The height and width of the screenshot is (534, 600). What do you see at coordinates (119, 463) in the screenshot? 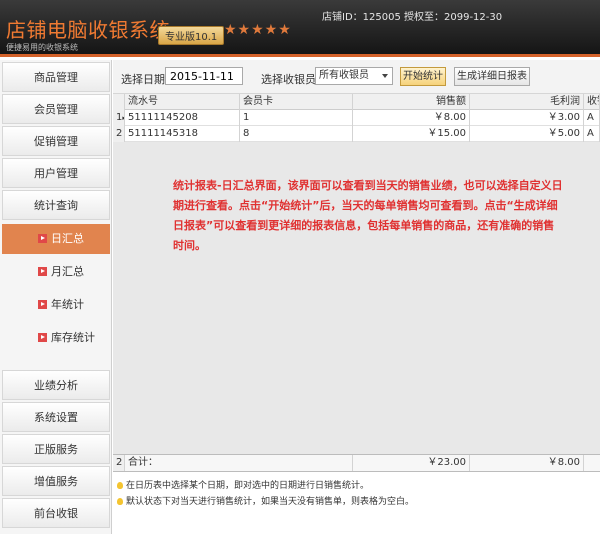
I see `totals-index: 2` at bounding box center [119, 463].